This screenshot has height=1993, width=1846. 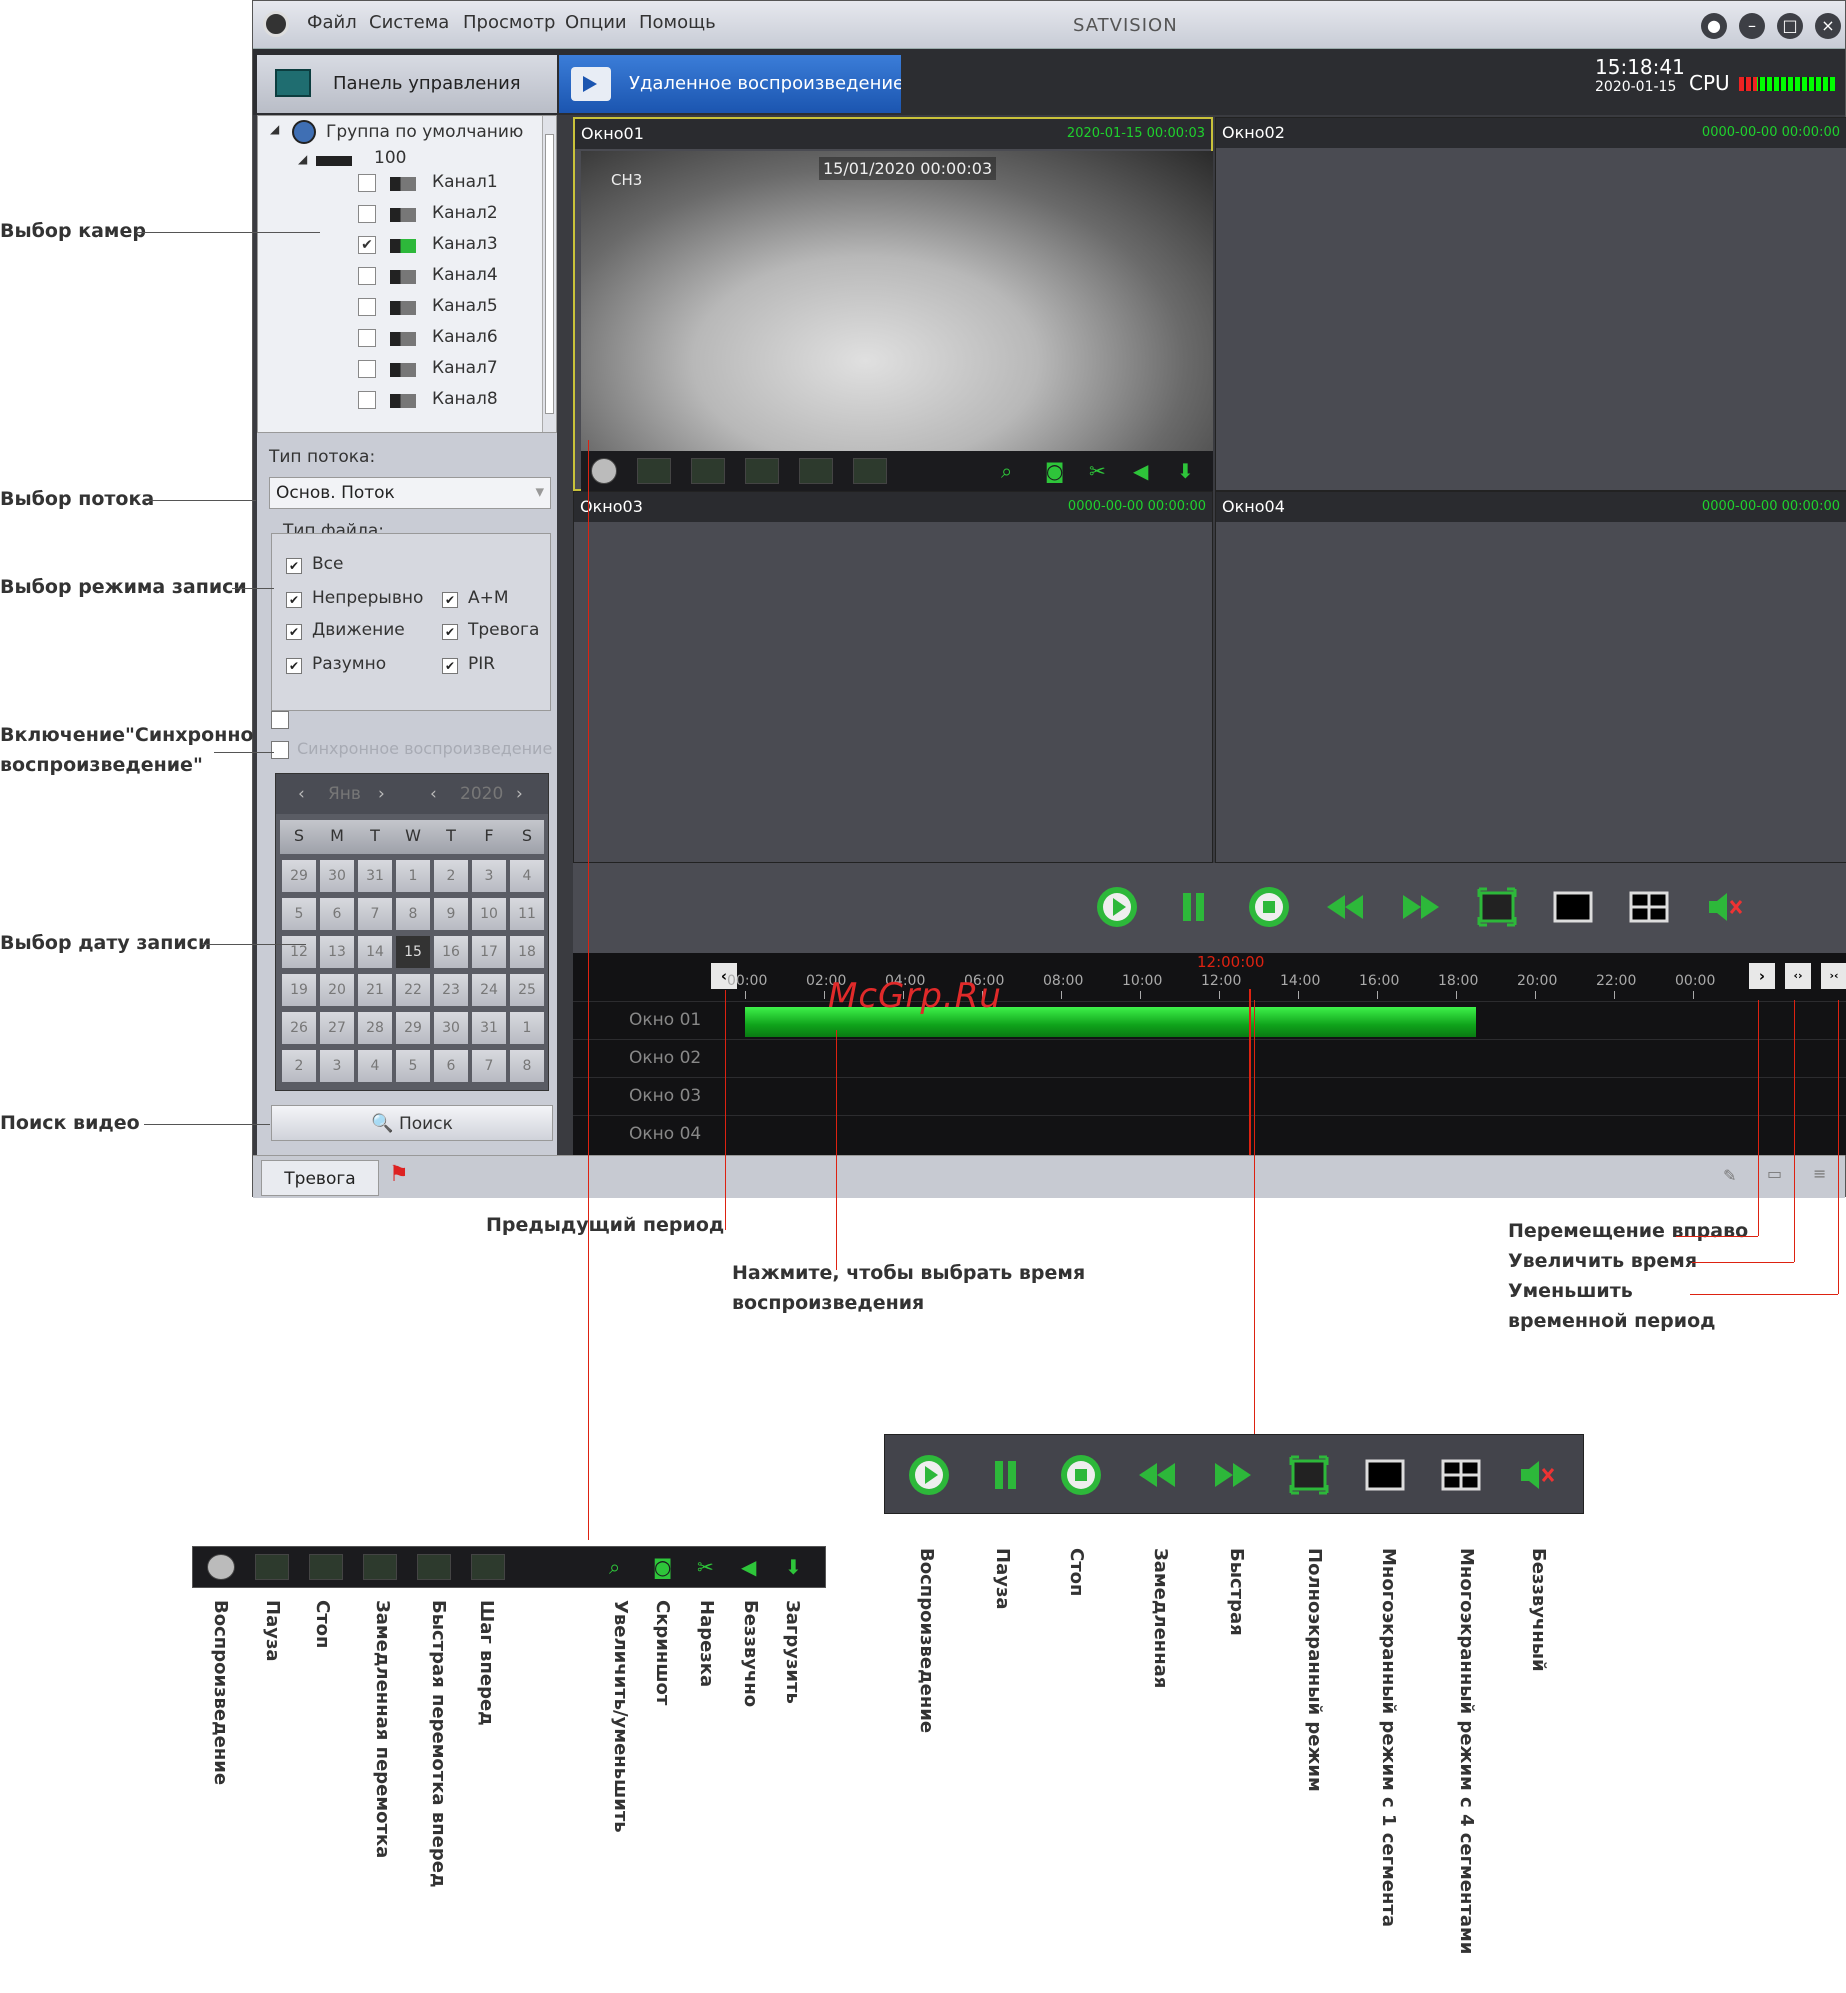 I want to click on calendar-day: 13, so click(x=337, y=952).